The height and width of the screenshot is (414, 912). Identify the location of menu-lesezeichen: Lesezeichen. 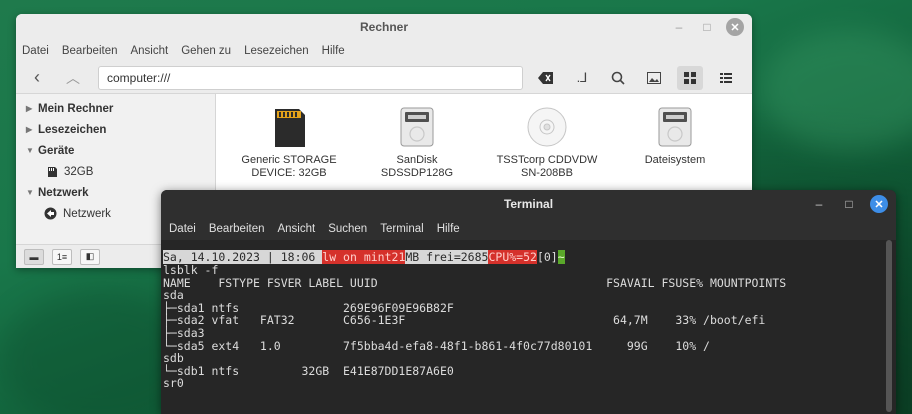
(276, 51).